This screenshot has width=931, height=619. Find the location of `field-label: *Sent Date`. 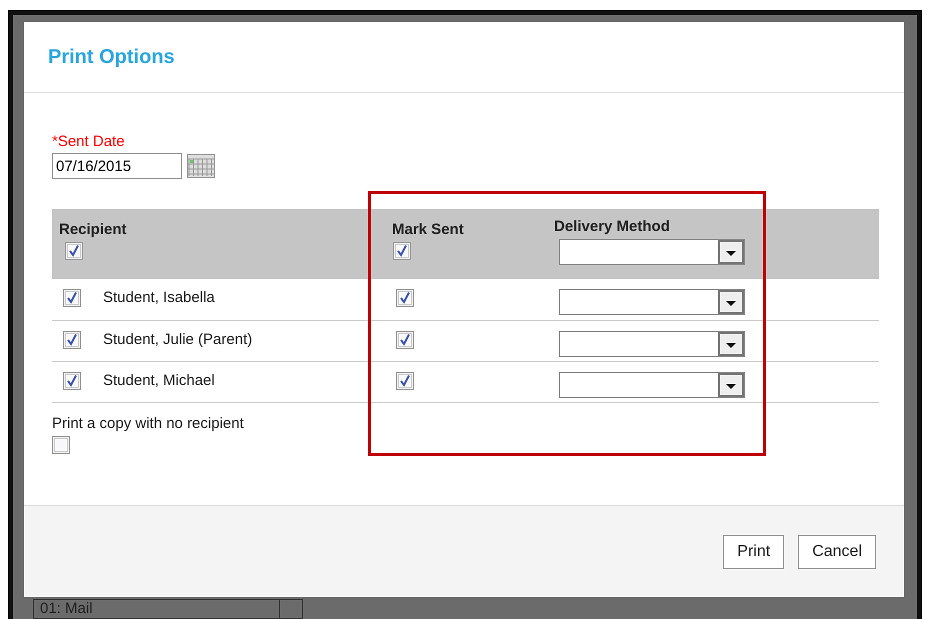

field-label: *Sent Date is located at coordinates (89, 141).